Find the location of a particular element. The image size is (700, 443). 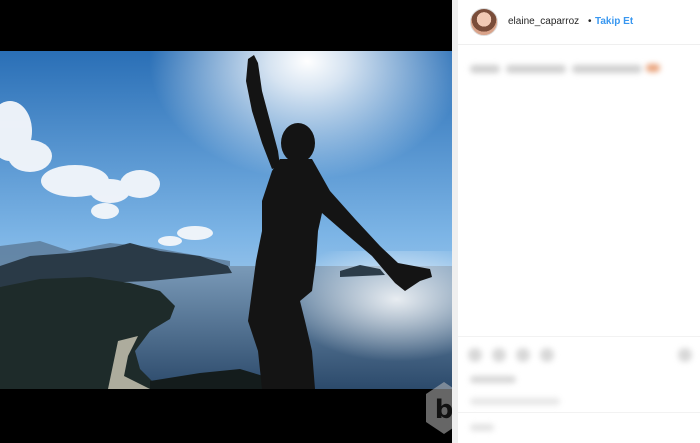

avatar is located at coordinates (484, 22).